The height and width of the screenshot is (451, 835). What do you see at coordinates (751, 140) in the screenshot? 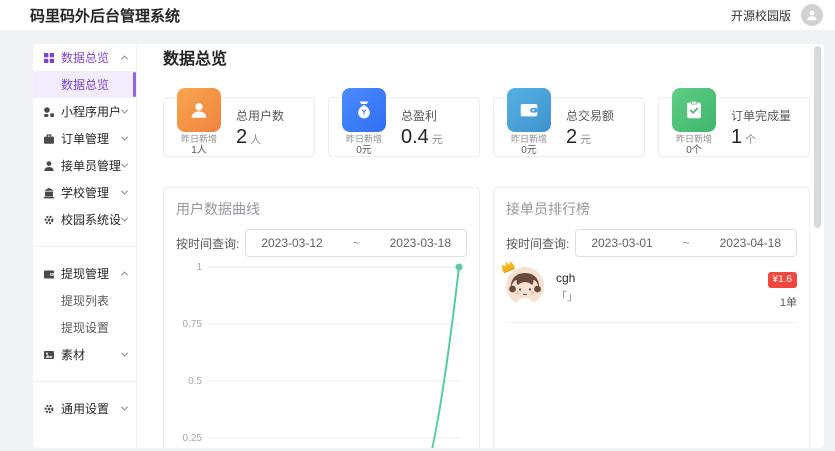
I see `stat-unit: 个` at bounding box center [751, 140].